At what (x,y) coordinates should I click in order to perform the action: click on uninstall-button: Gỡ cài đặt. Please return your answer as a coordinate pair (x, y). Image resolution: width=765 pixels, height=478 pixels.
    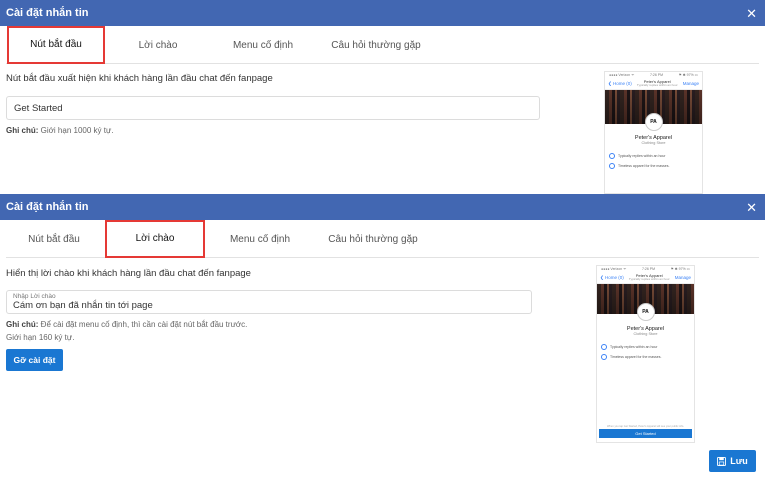
    Looking at the image, I should click on (34, 360).